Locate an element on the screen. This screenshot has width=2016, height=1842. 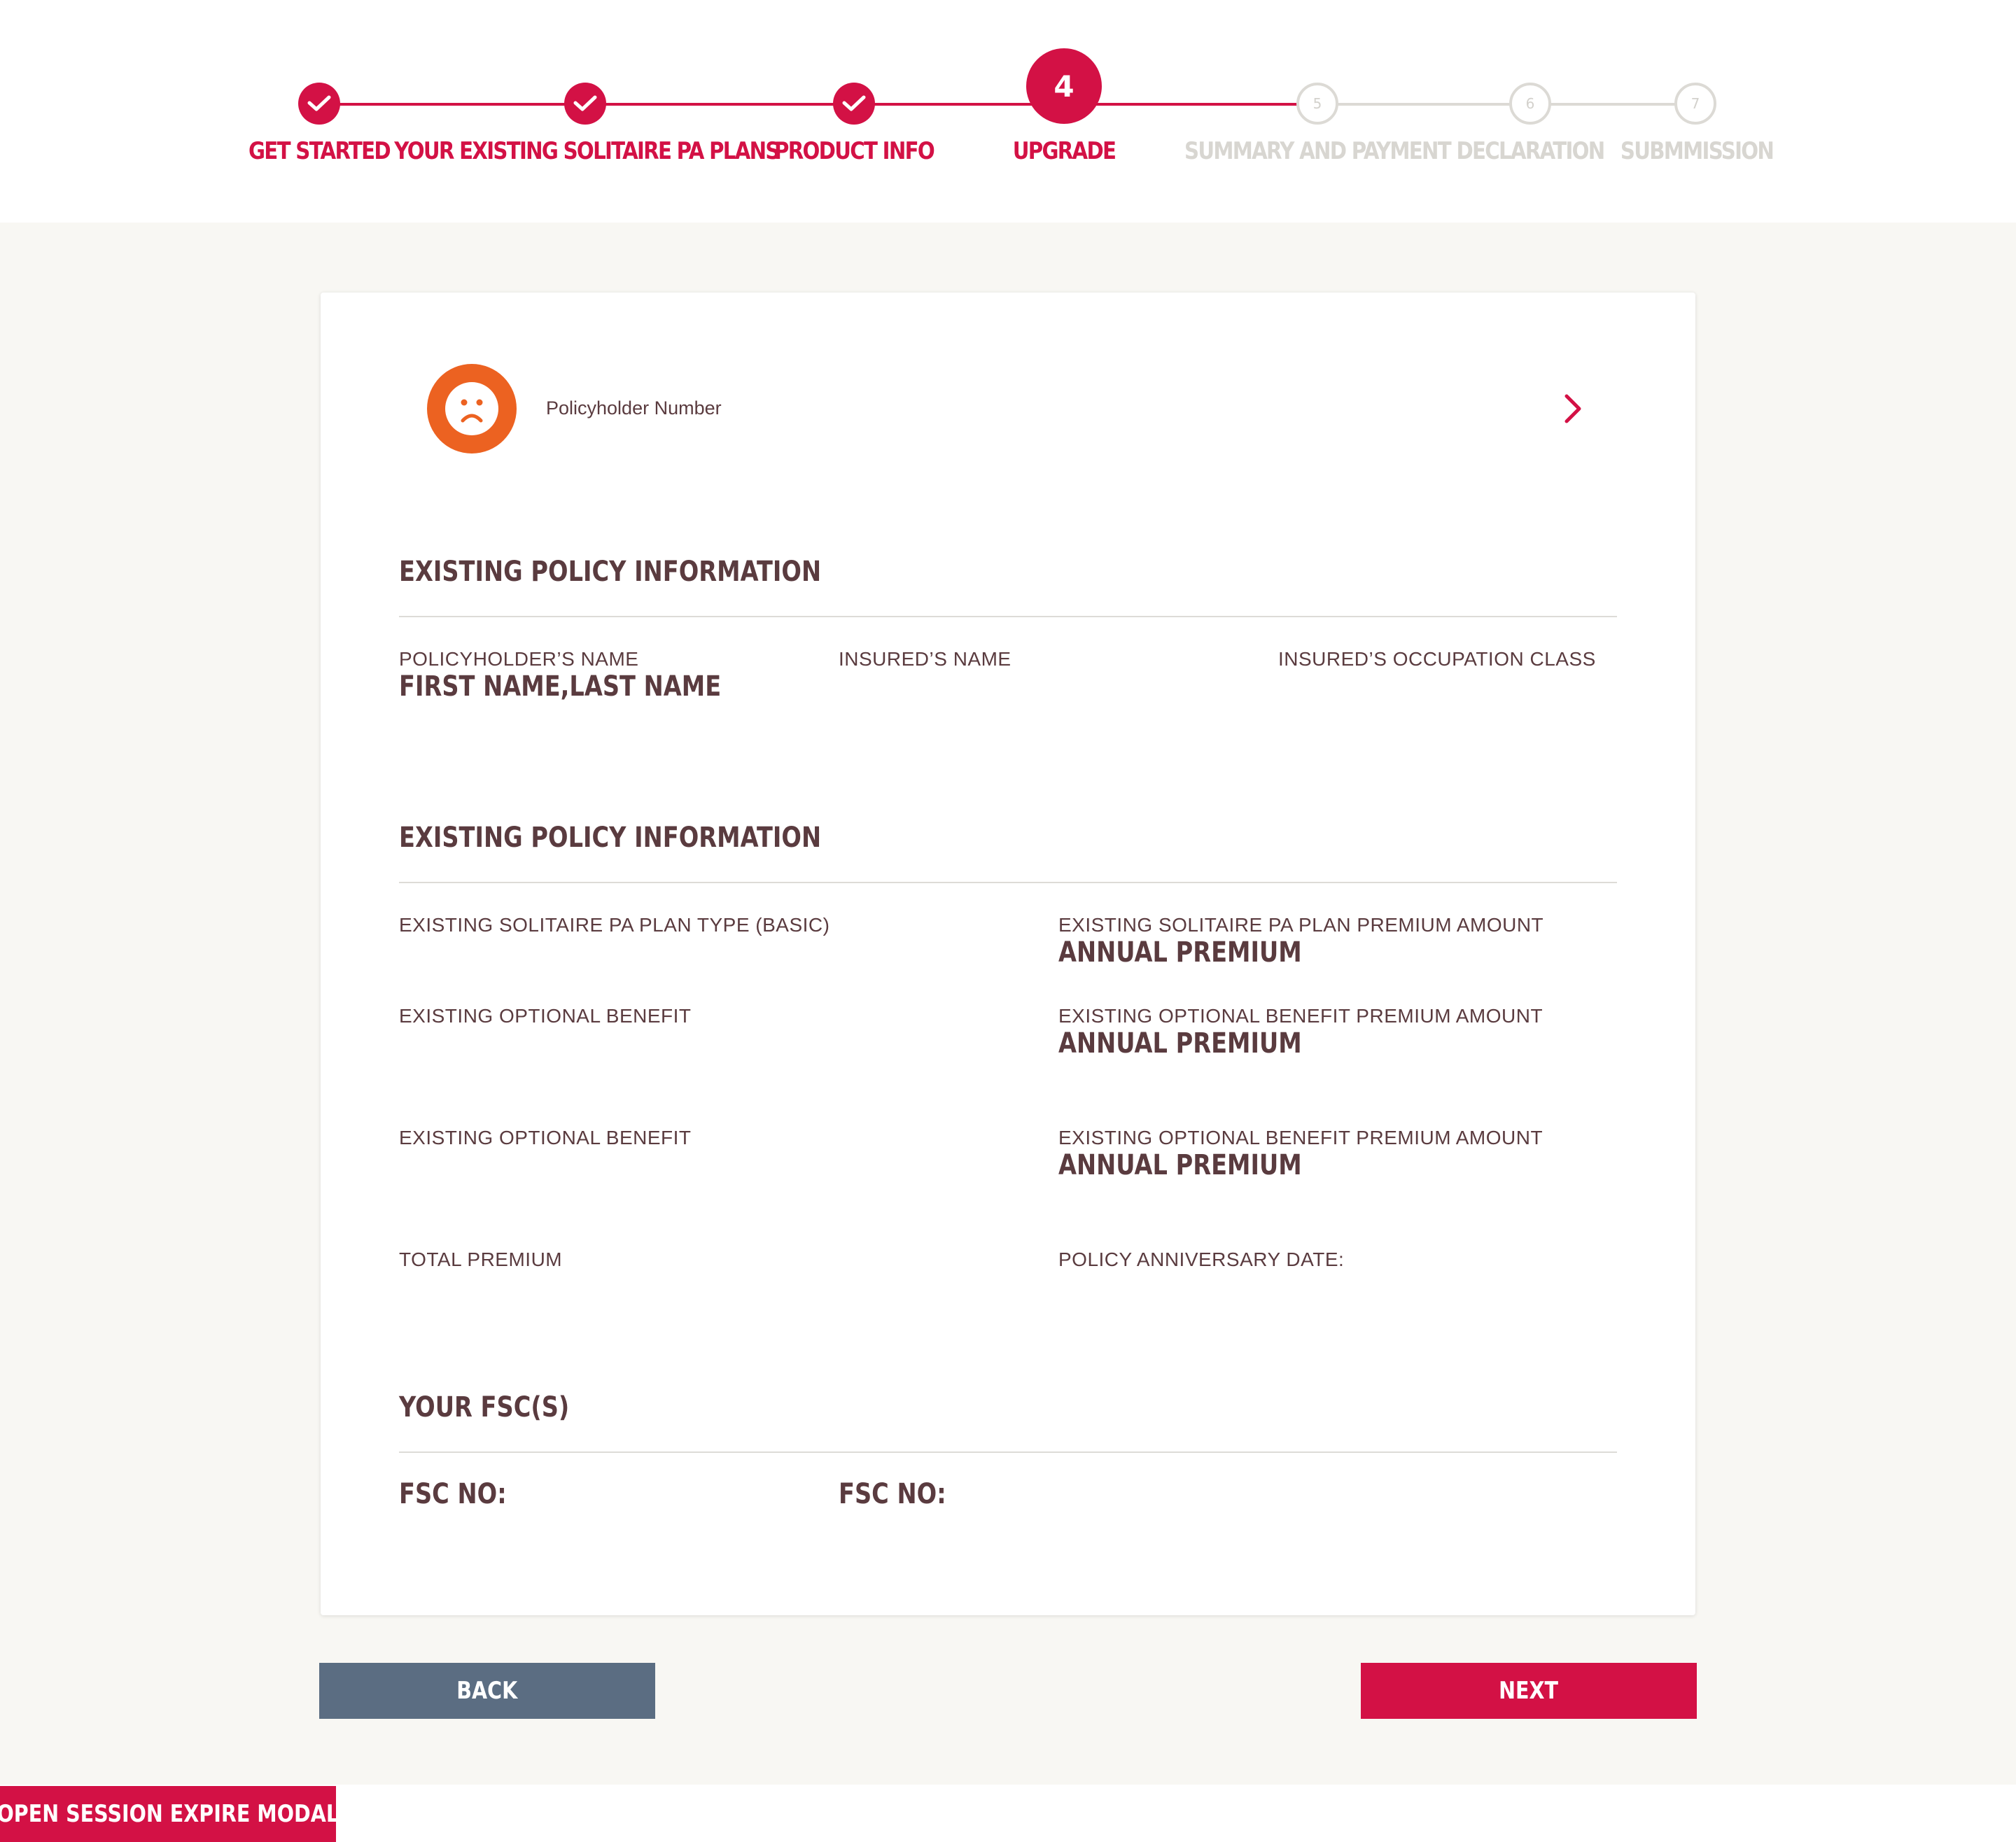
back-button: BACK is located at coordinates (487, 1691).